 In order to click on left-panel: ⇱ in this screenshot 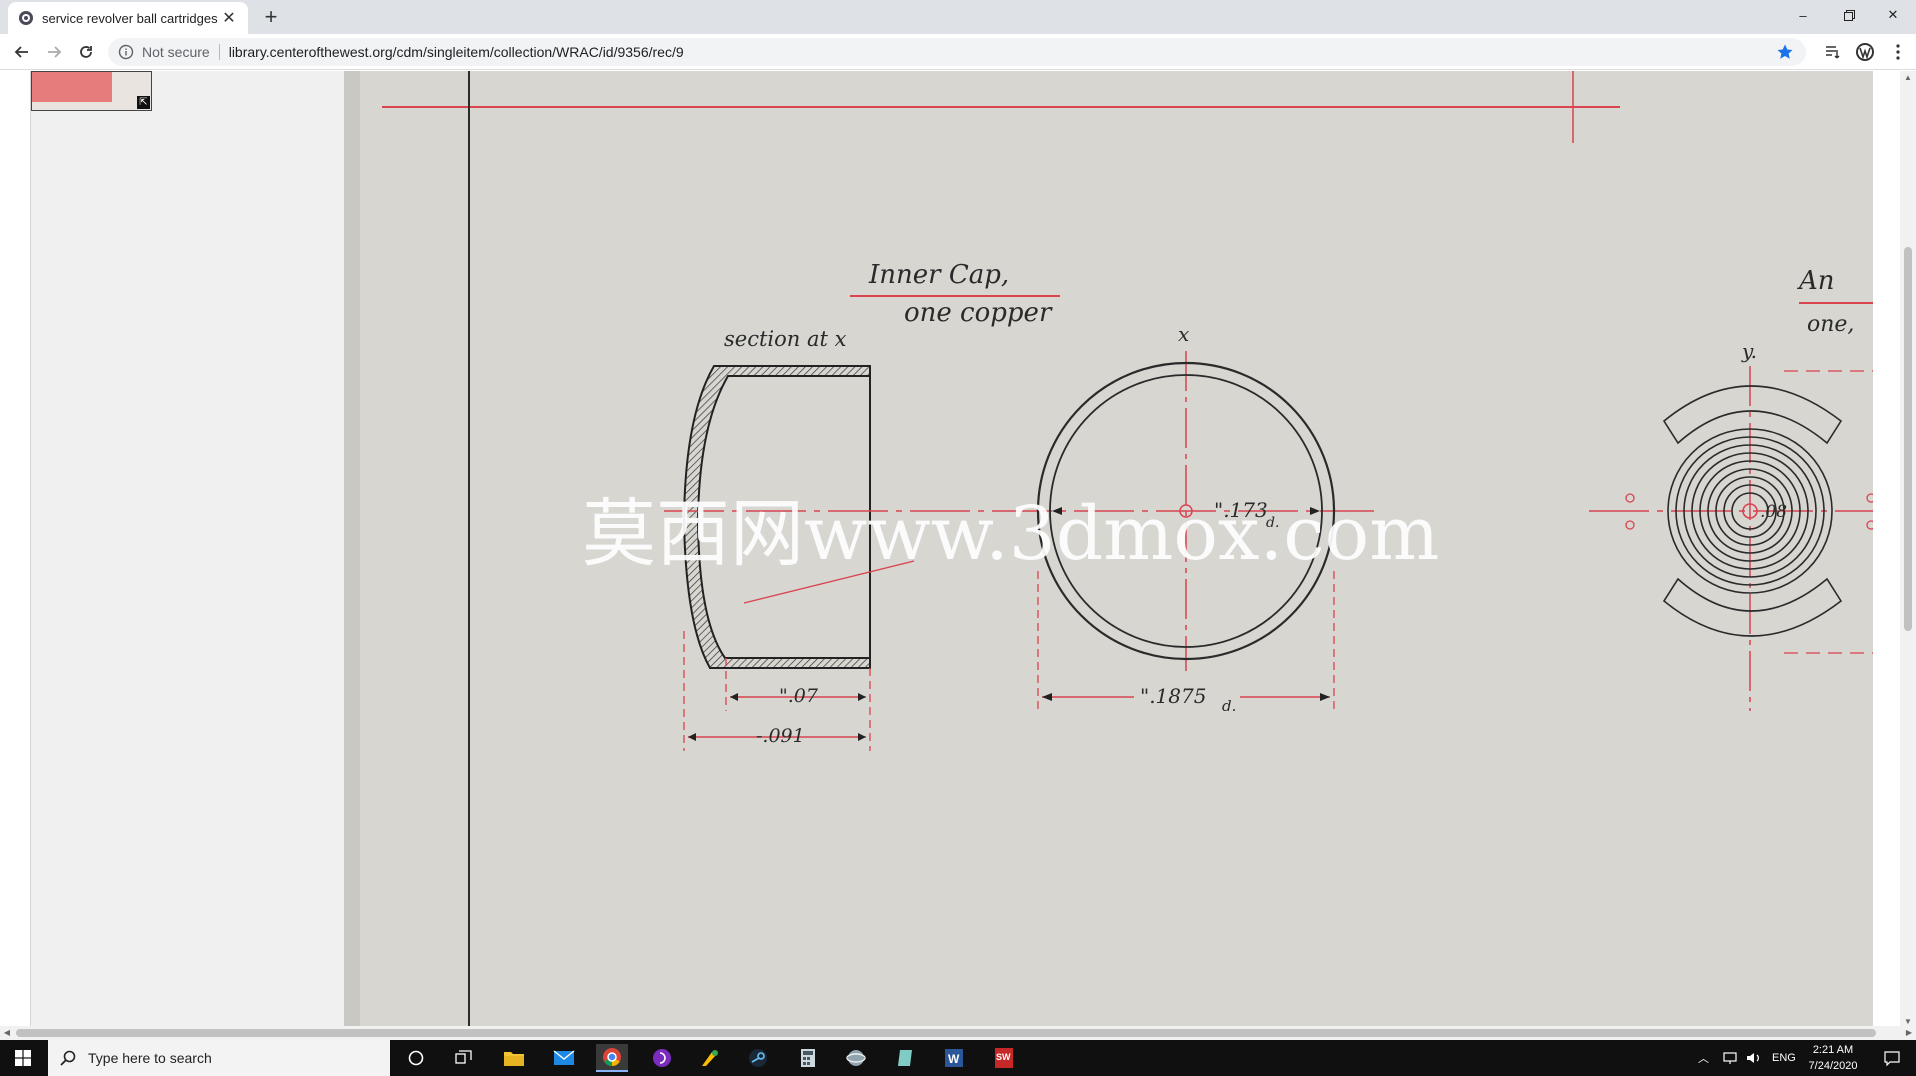, I will do `click(187, 551)`.